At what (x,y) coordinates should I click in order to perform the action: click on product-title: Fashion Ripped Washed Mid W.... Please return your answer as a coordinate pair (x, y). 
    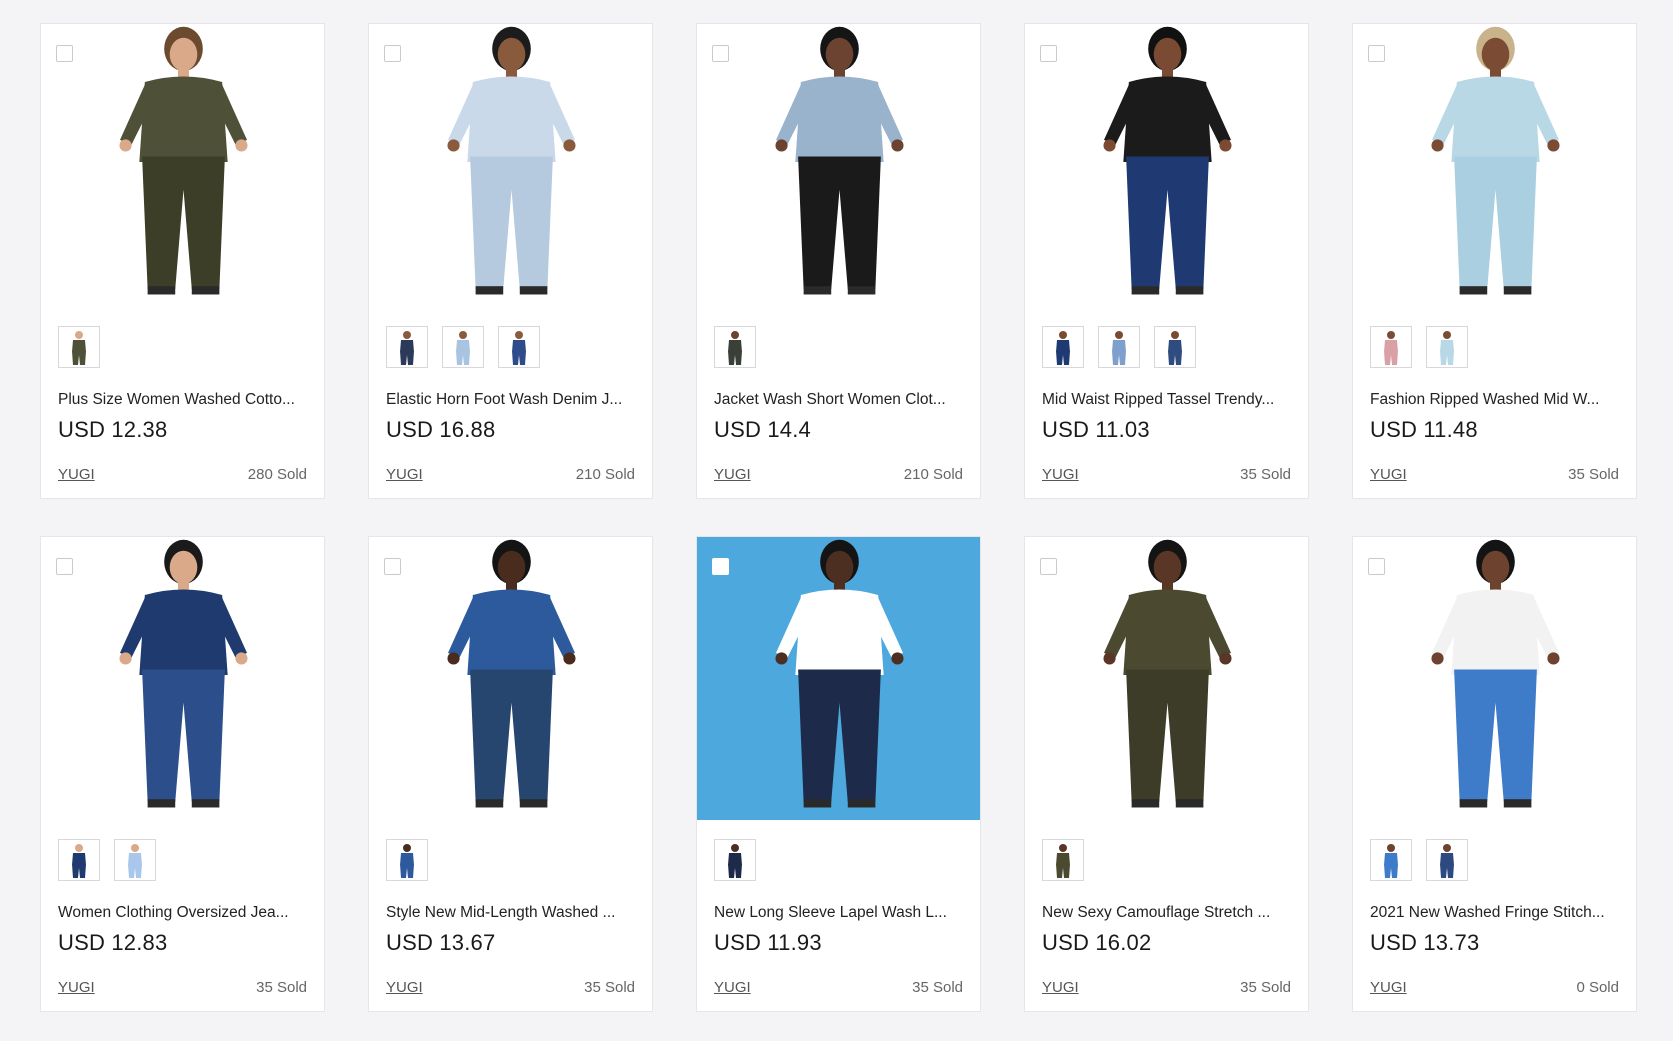
    Looking at the image, I should click on (1498, 400).